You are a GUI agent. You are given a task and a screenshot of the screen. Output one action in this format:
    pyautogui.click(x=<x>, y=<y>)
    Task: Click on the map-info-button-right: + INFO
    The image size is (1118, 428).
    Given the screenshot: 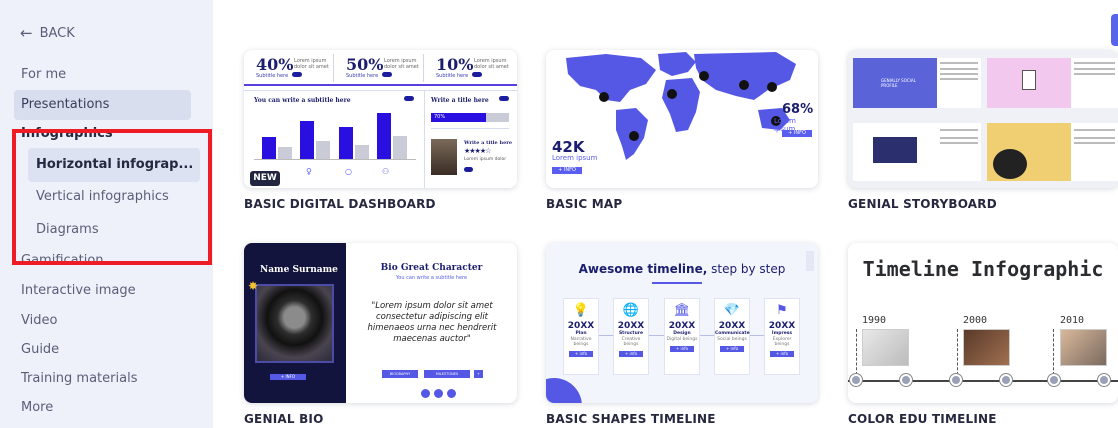 What is the action you would take?
    pyautogui.click(x=797, y=133)
    